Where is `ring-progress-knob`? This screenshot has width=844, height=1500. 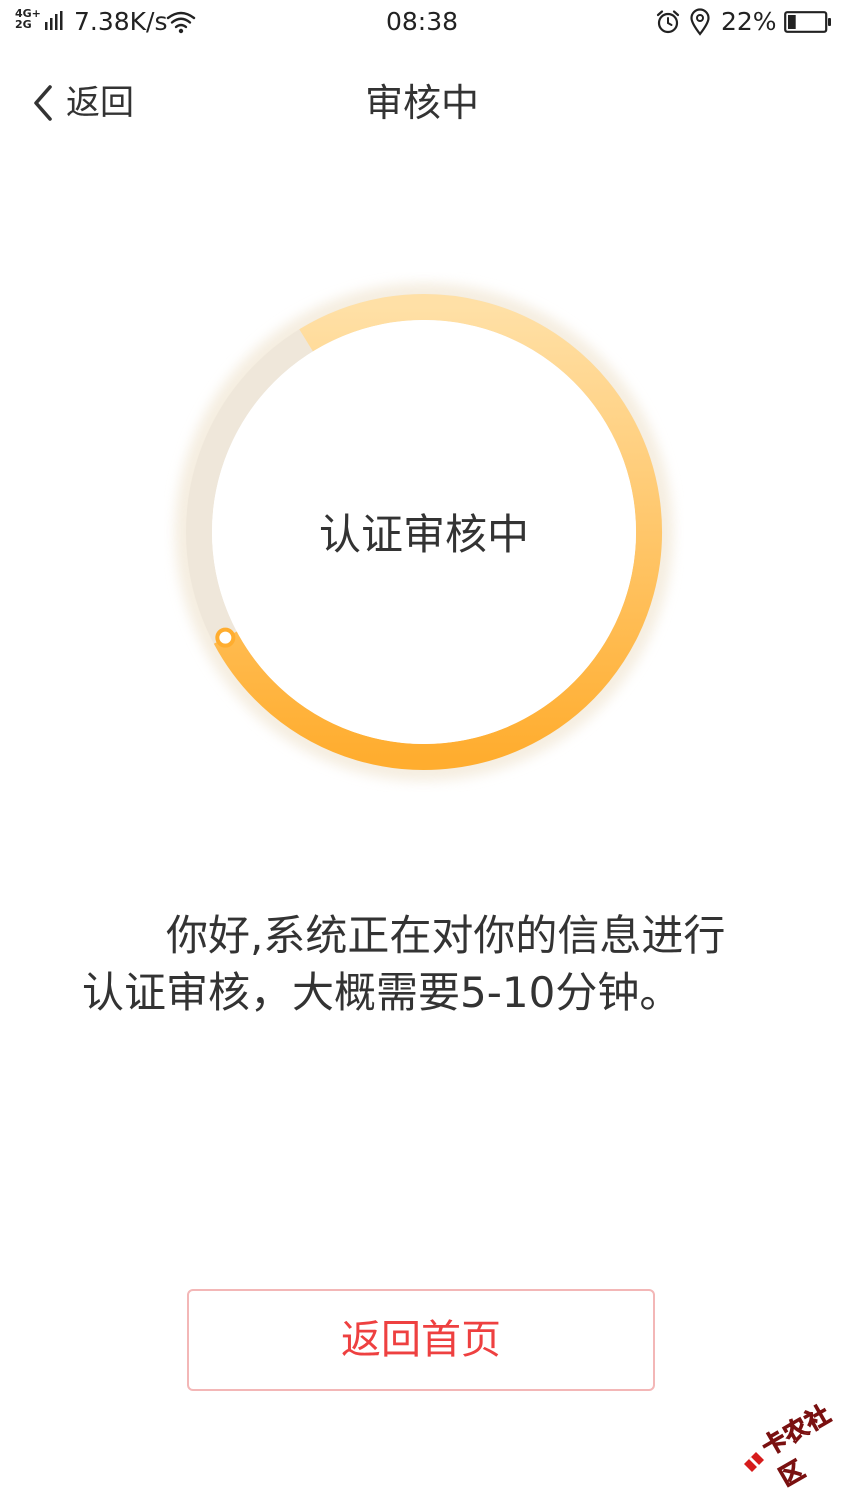 ring-progress-knob is located at coordinates (225, 637).